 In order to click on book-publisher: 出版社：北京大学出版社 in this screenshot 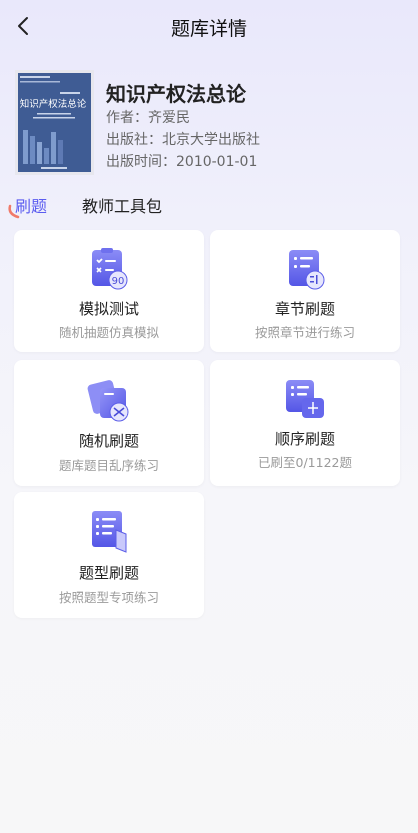, I will do `click(183, 140)`.